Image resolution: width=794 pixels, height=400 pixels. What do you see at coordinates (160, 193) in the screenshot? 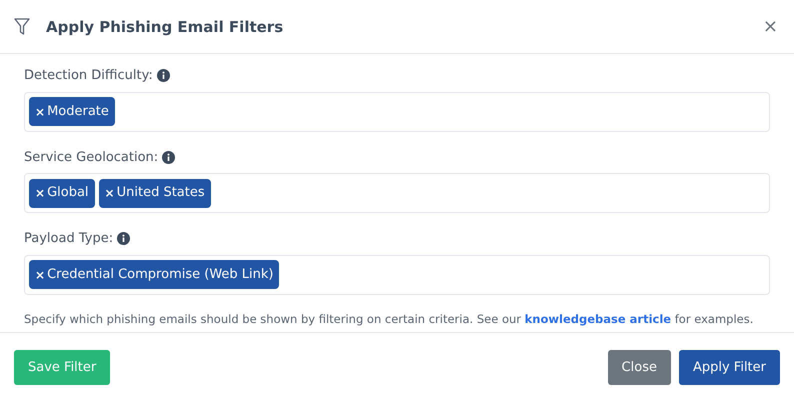
I see `tag-label: United States` at bounding box center [160, 193].